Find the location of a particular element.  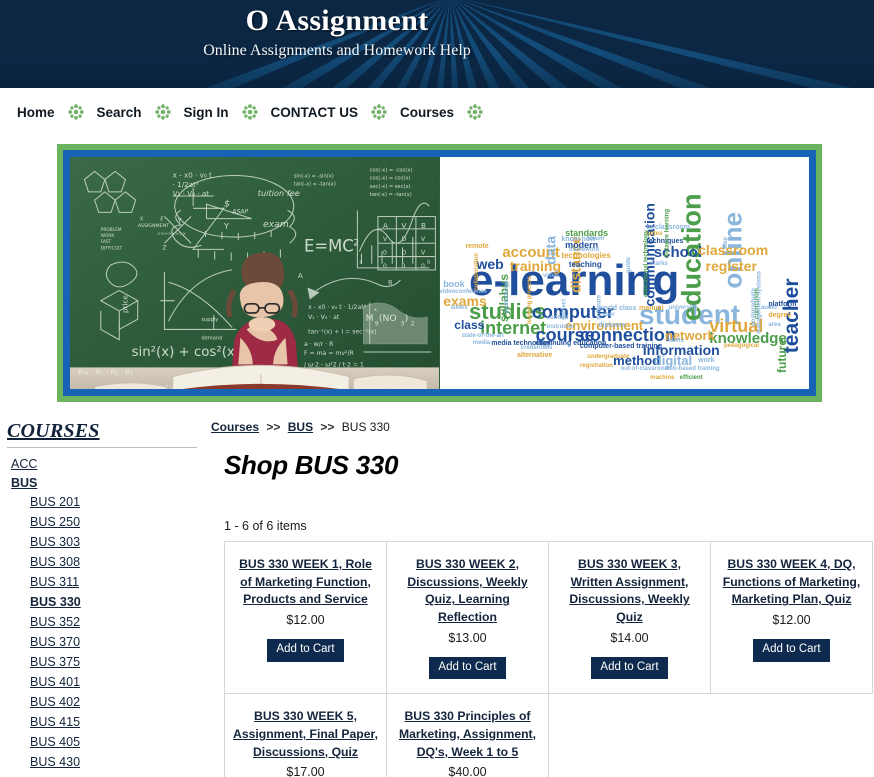

nav-item-contact-us: CONTACT US is located at coordinates (315, 112).